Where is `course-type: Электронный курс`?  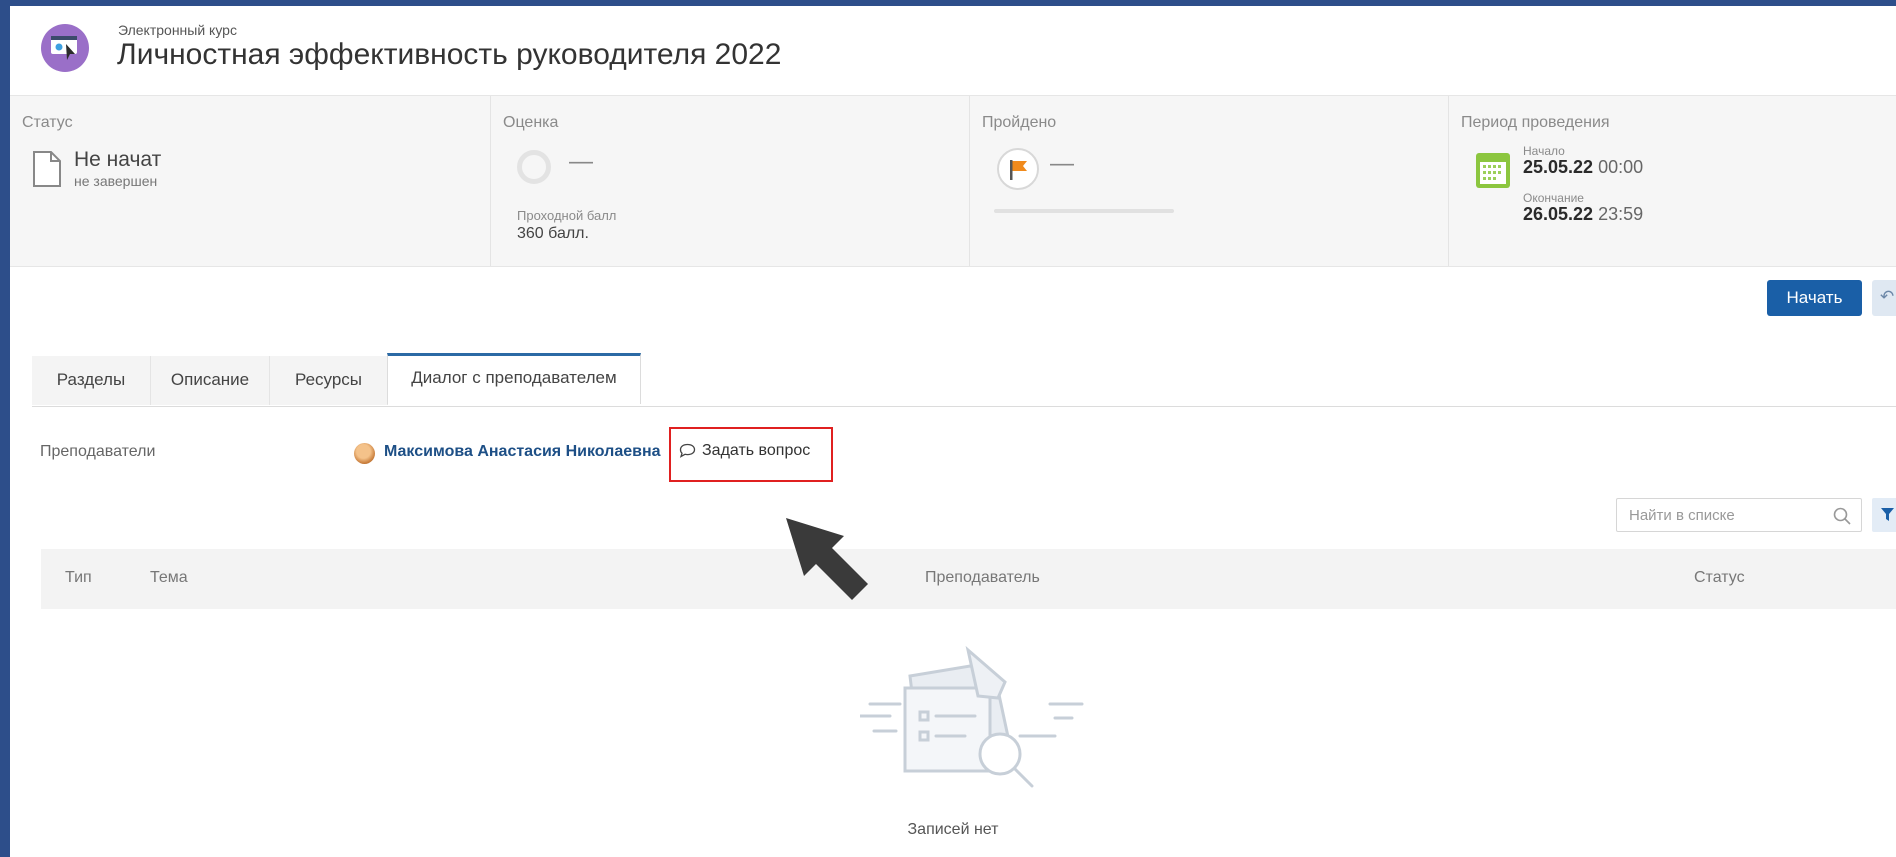
course-type: Электронный курс is located at coordinates (177, 30).